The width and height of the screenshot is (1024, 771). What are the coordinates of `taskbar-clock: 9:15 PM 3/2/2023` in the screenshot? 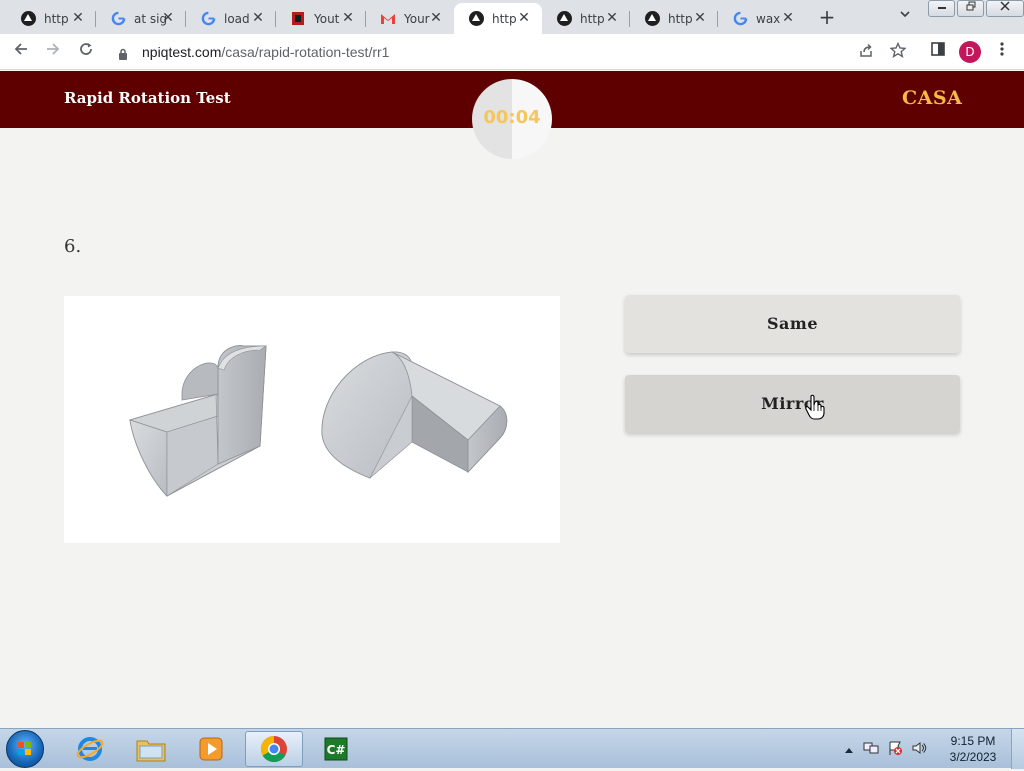 It's located at (973, 749).